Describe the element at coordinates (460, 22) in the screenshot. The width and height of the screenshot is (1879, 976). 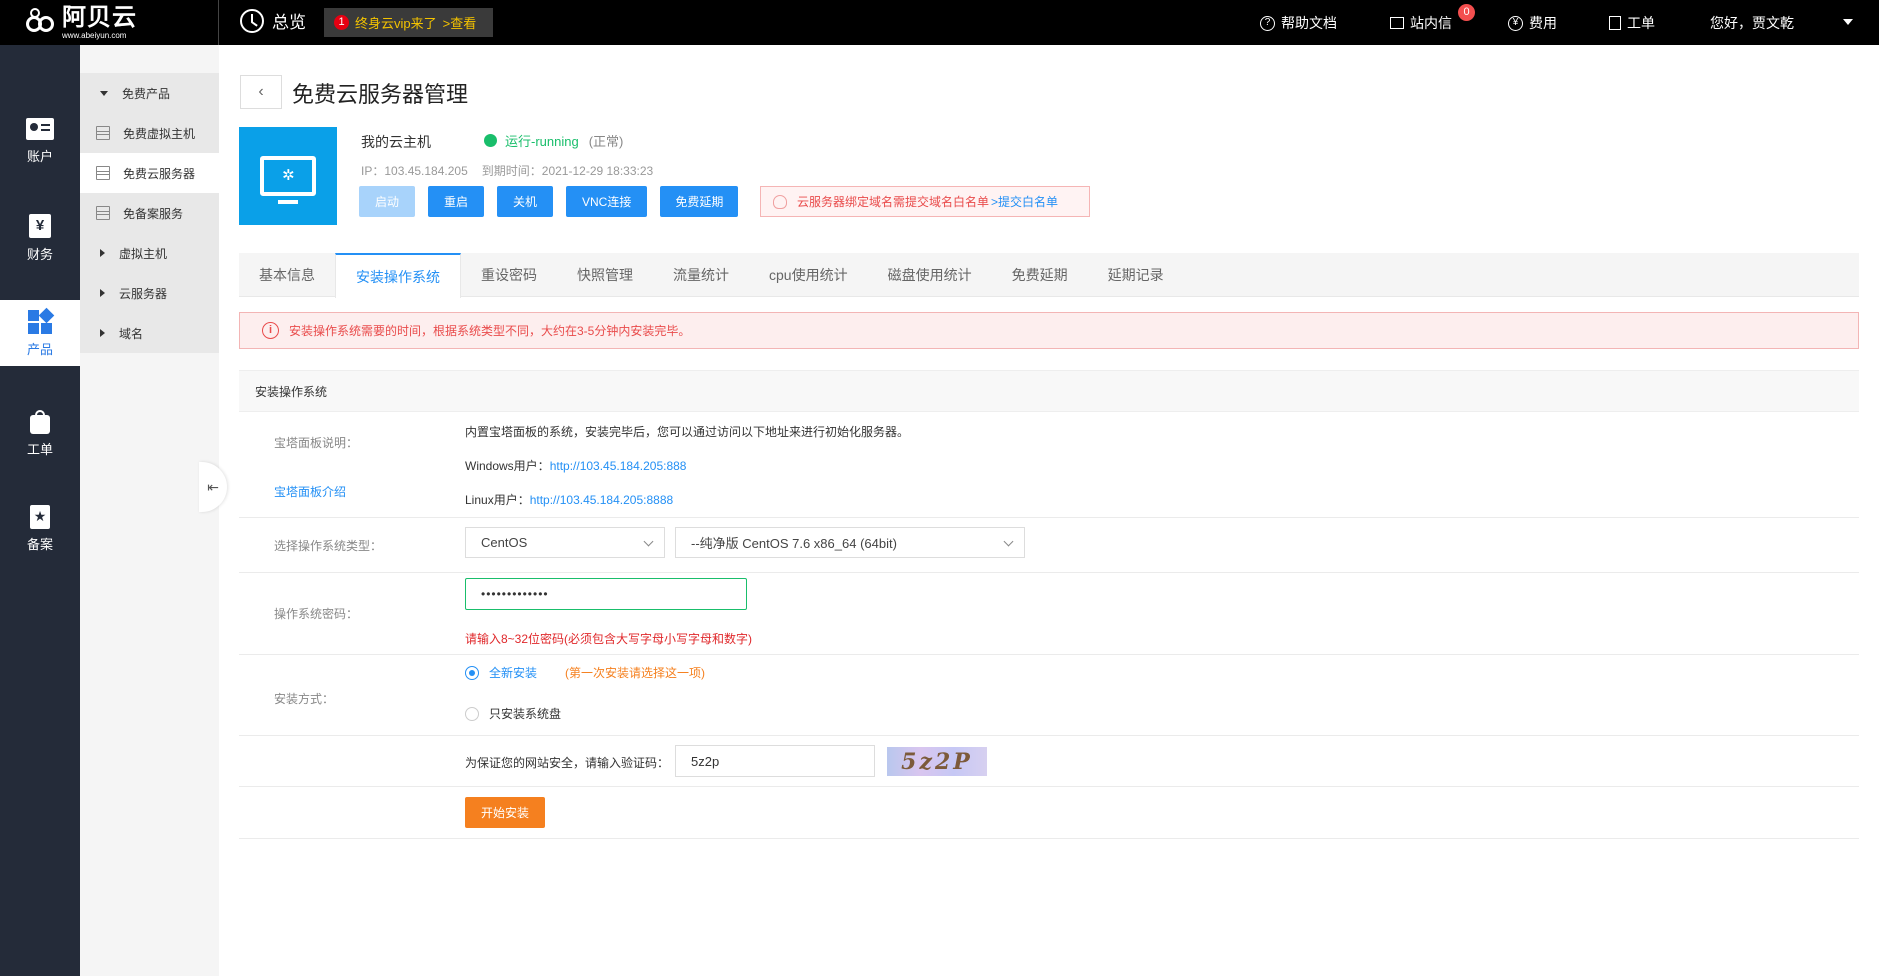
I see `promo-view-link: >查看` at that location.